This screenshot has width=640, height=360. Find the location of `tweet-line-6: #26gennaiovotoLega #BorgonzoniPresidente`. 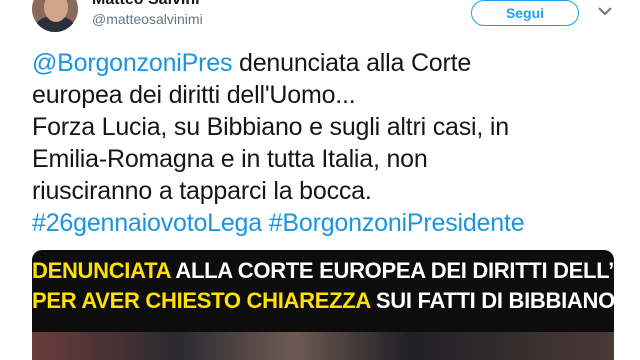

tweet-line-6: #26gennaiovotoLega #BorgonzoniPresidente is located at coordinates (332, 223).